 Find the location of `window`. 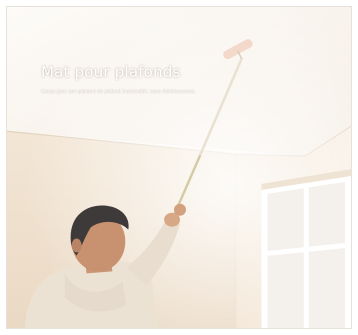

window is located at coordinates (306, 248).